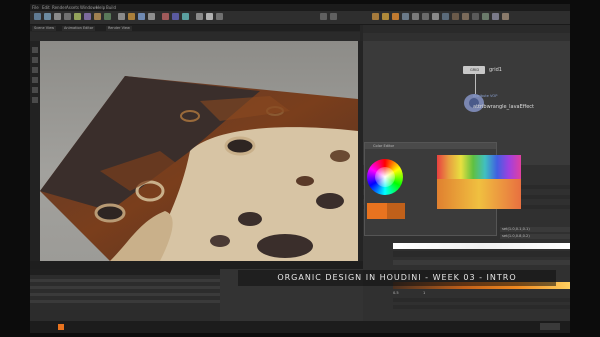  I want to click on null-tool-icon, so click(151, 16).